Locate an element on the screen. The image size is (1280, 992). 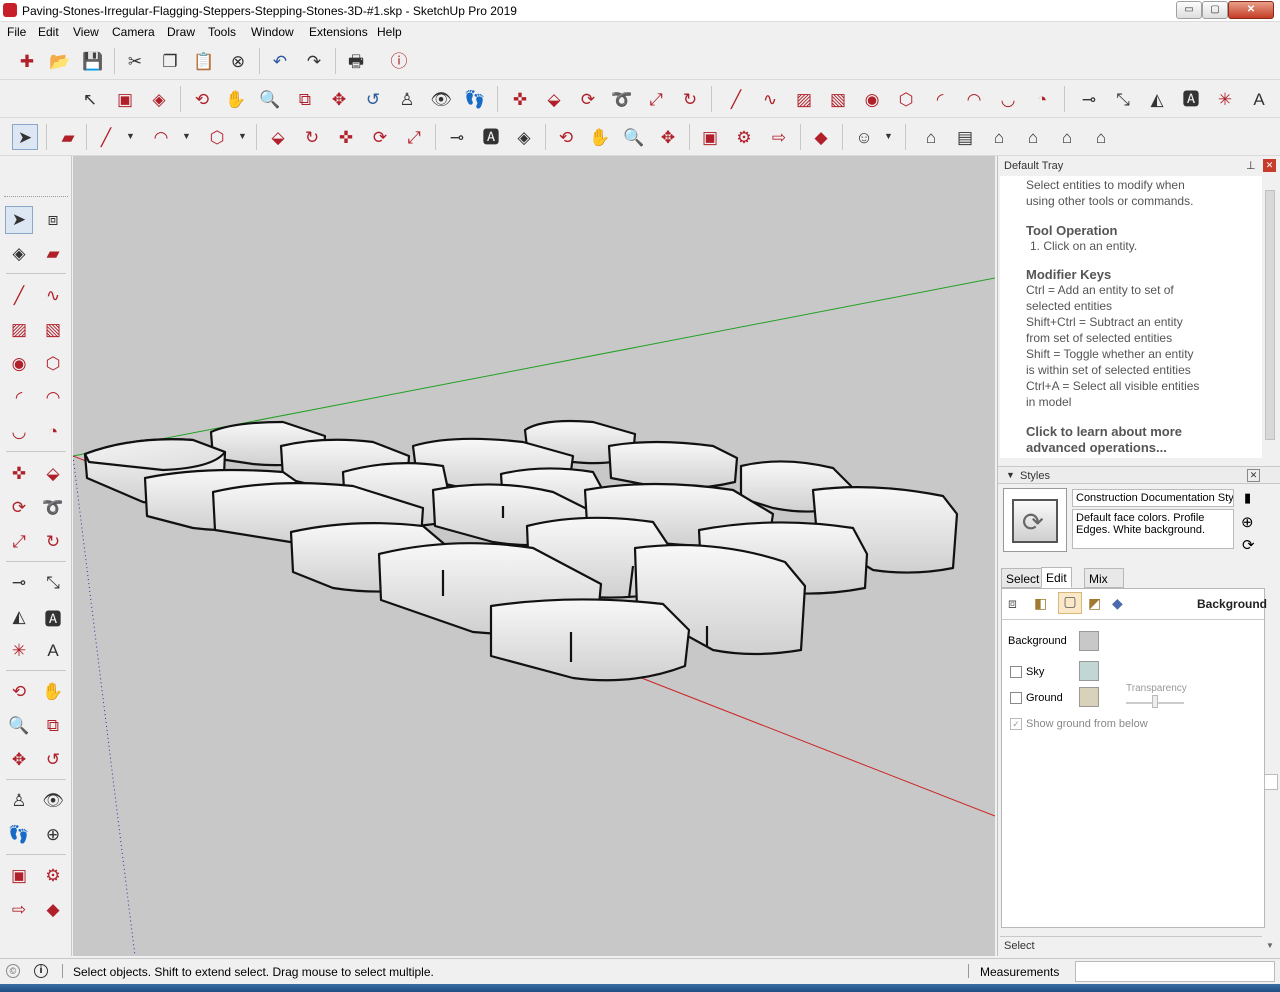
model-info-icon: ⓘ is located at coordinates (399, 61).